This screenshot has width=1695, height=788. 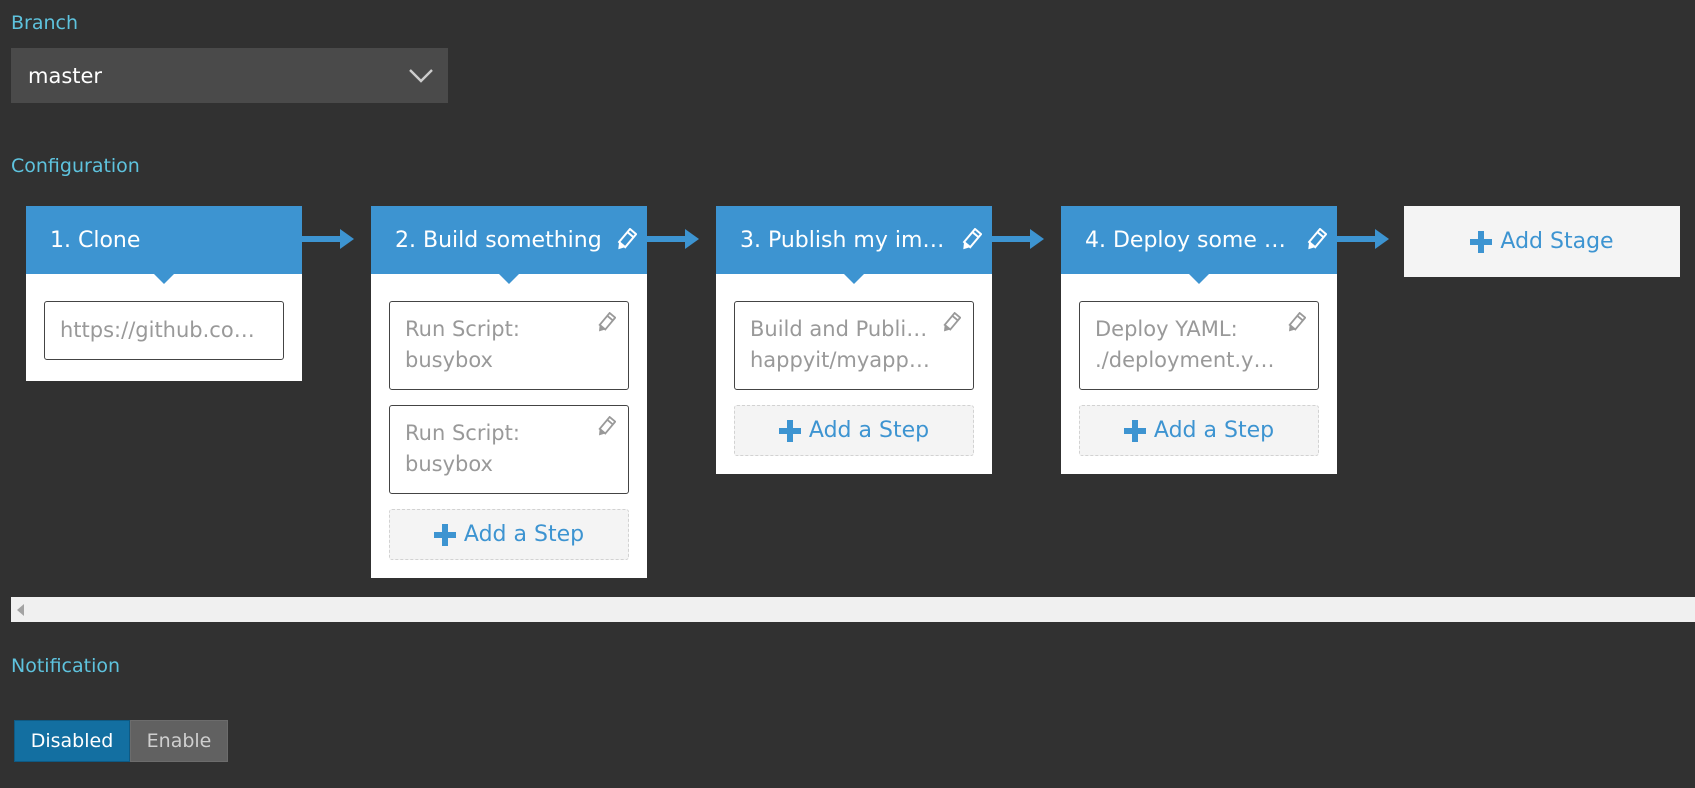 I want to click on disabled-button: Disabled, so click(x=72, y=741).